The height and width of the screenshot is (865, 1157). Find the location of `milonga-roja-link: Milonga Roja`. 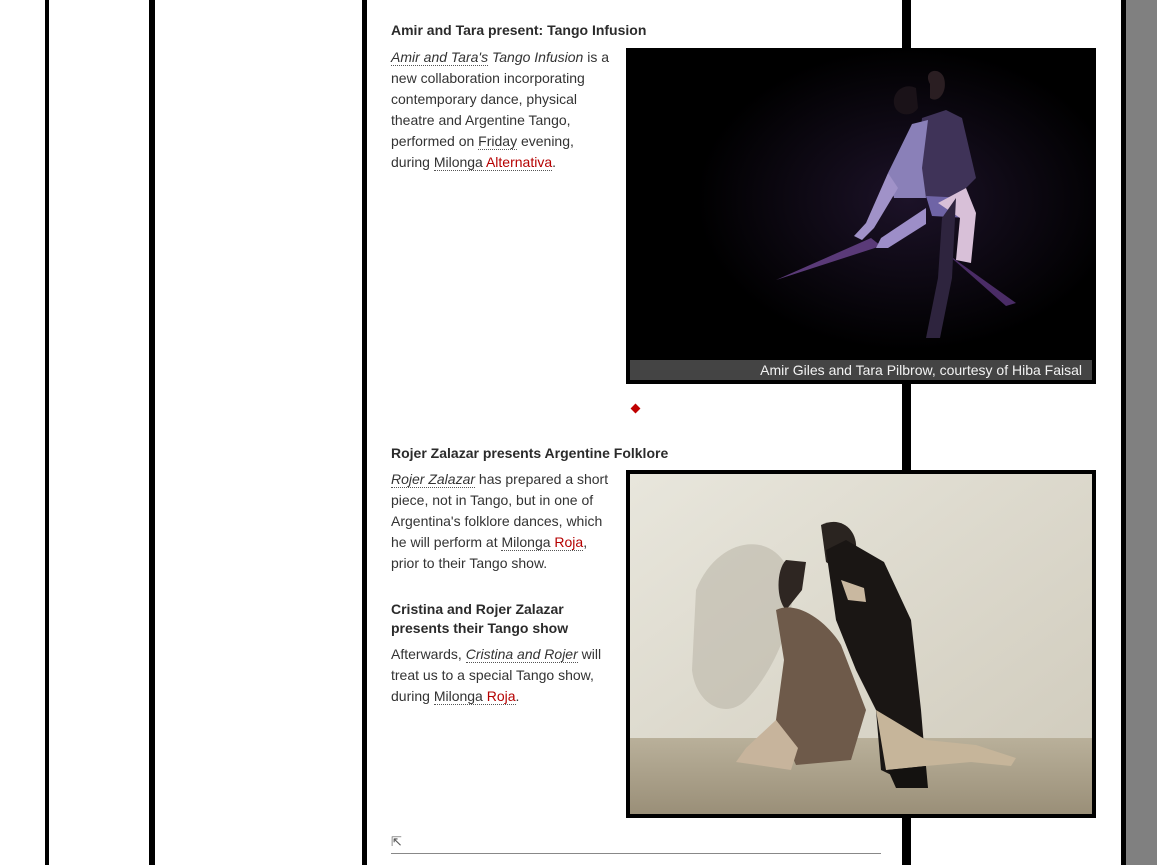

milonga-roja-link: Milonga Roja is located at coordinates (542, 542).